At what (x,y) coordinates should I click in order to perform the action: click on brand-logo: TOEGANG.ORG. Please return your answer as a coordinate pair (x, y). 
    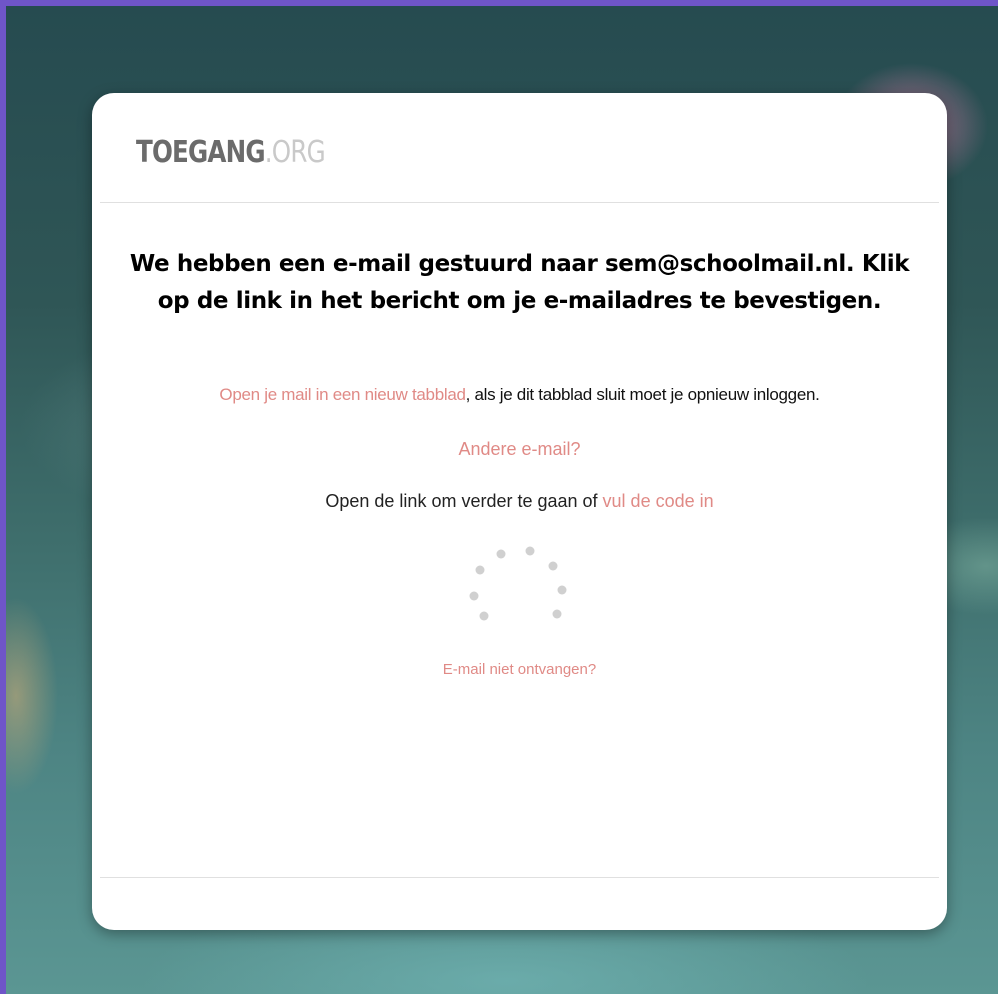
    Looking at the image, I should click on (231, 152).